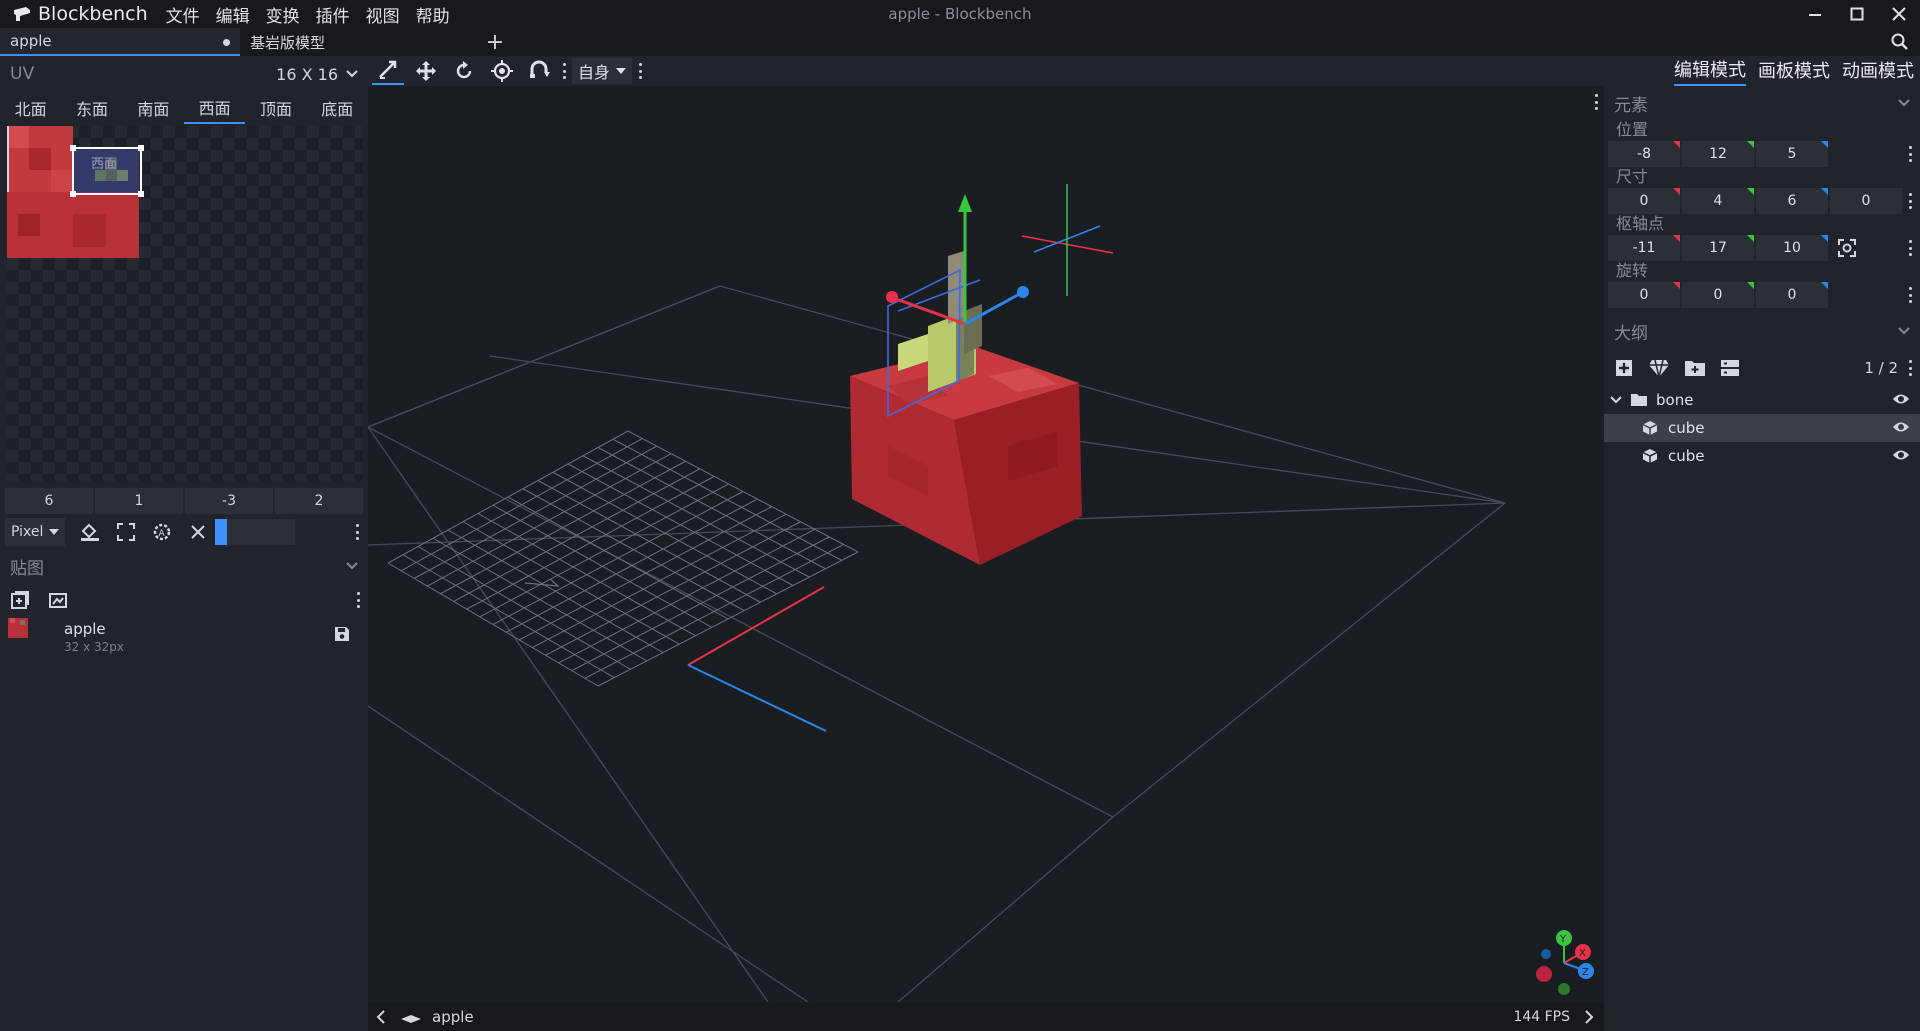 The image size is (1920, 1031). I want to click on fill-bucket-button, so click(90, 532).